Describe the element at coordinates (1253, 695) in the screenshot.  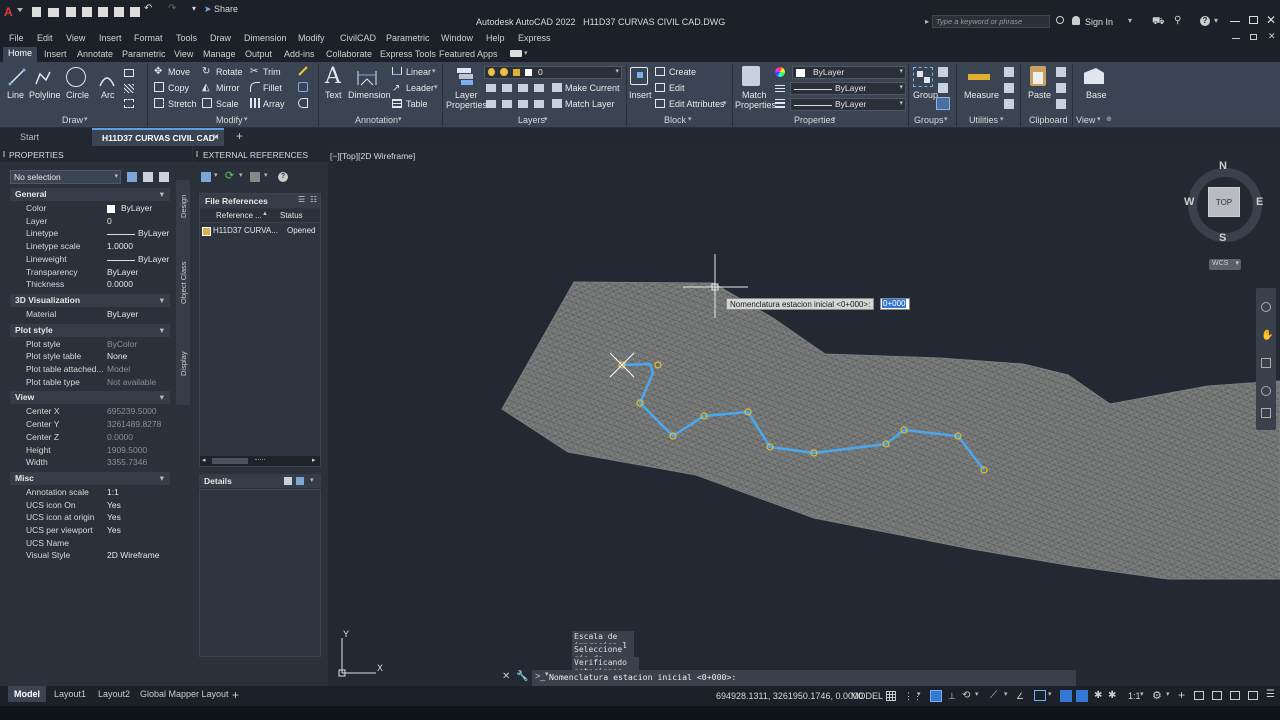
I see `clean-screen-icon` at that location.